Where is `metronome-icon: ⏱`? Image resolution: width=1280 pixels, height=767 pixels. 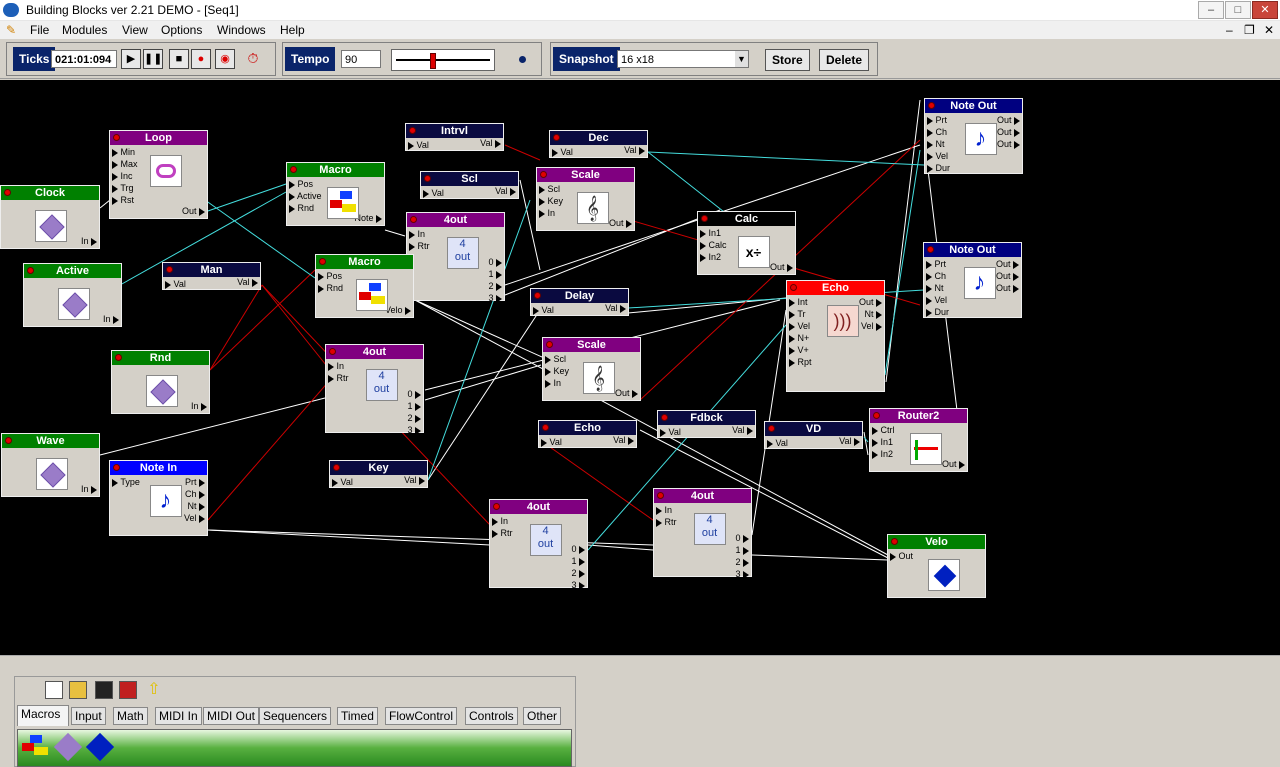 metronome-icon: ⏱ is located at coordinates (253, 59).